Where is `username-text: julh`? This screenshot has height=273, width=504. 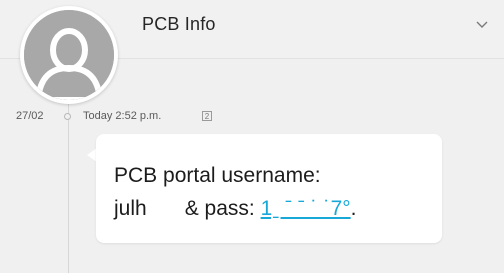
username-text: julh is located at coordinates (130, 208).